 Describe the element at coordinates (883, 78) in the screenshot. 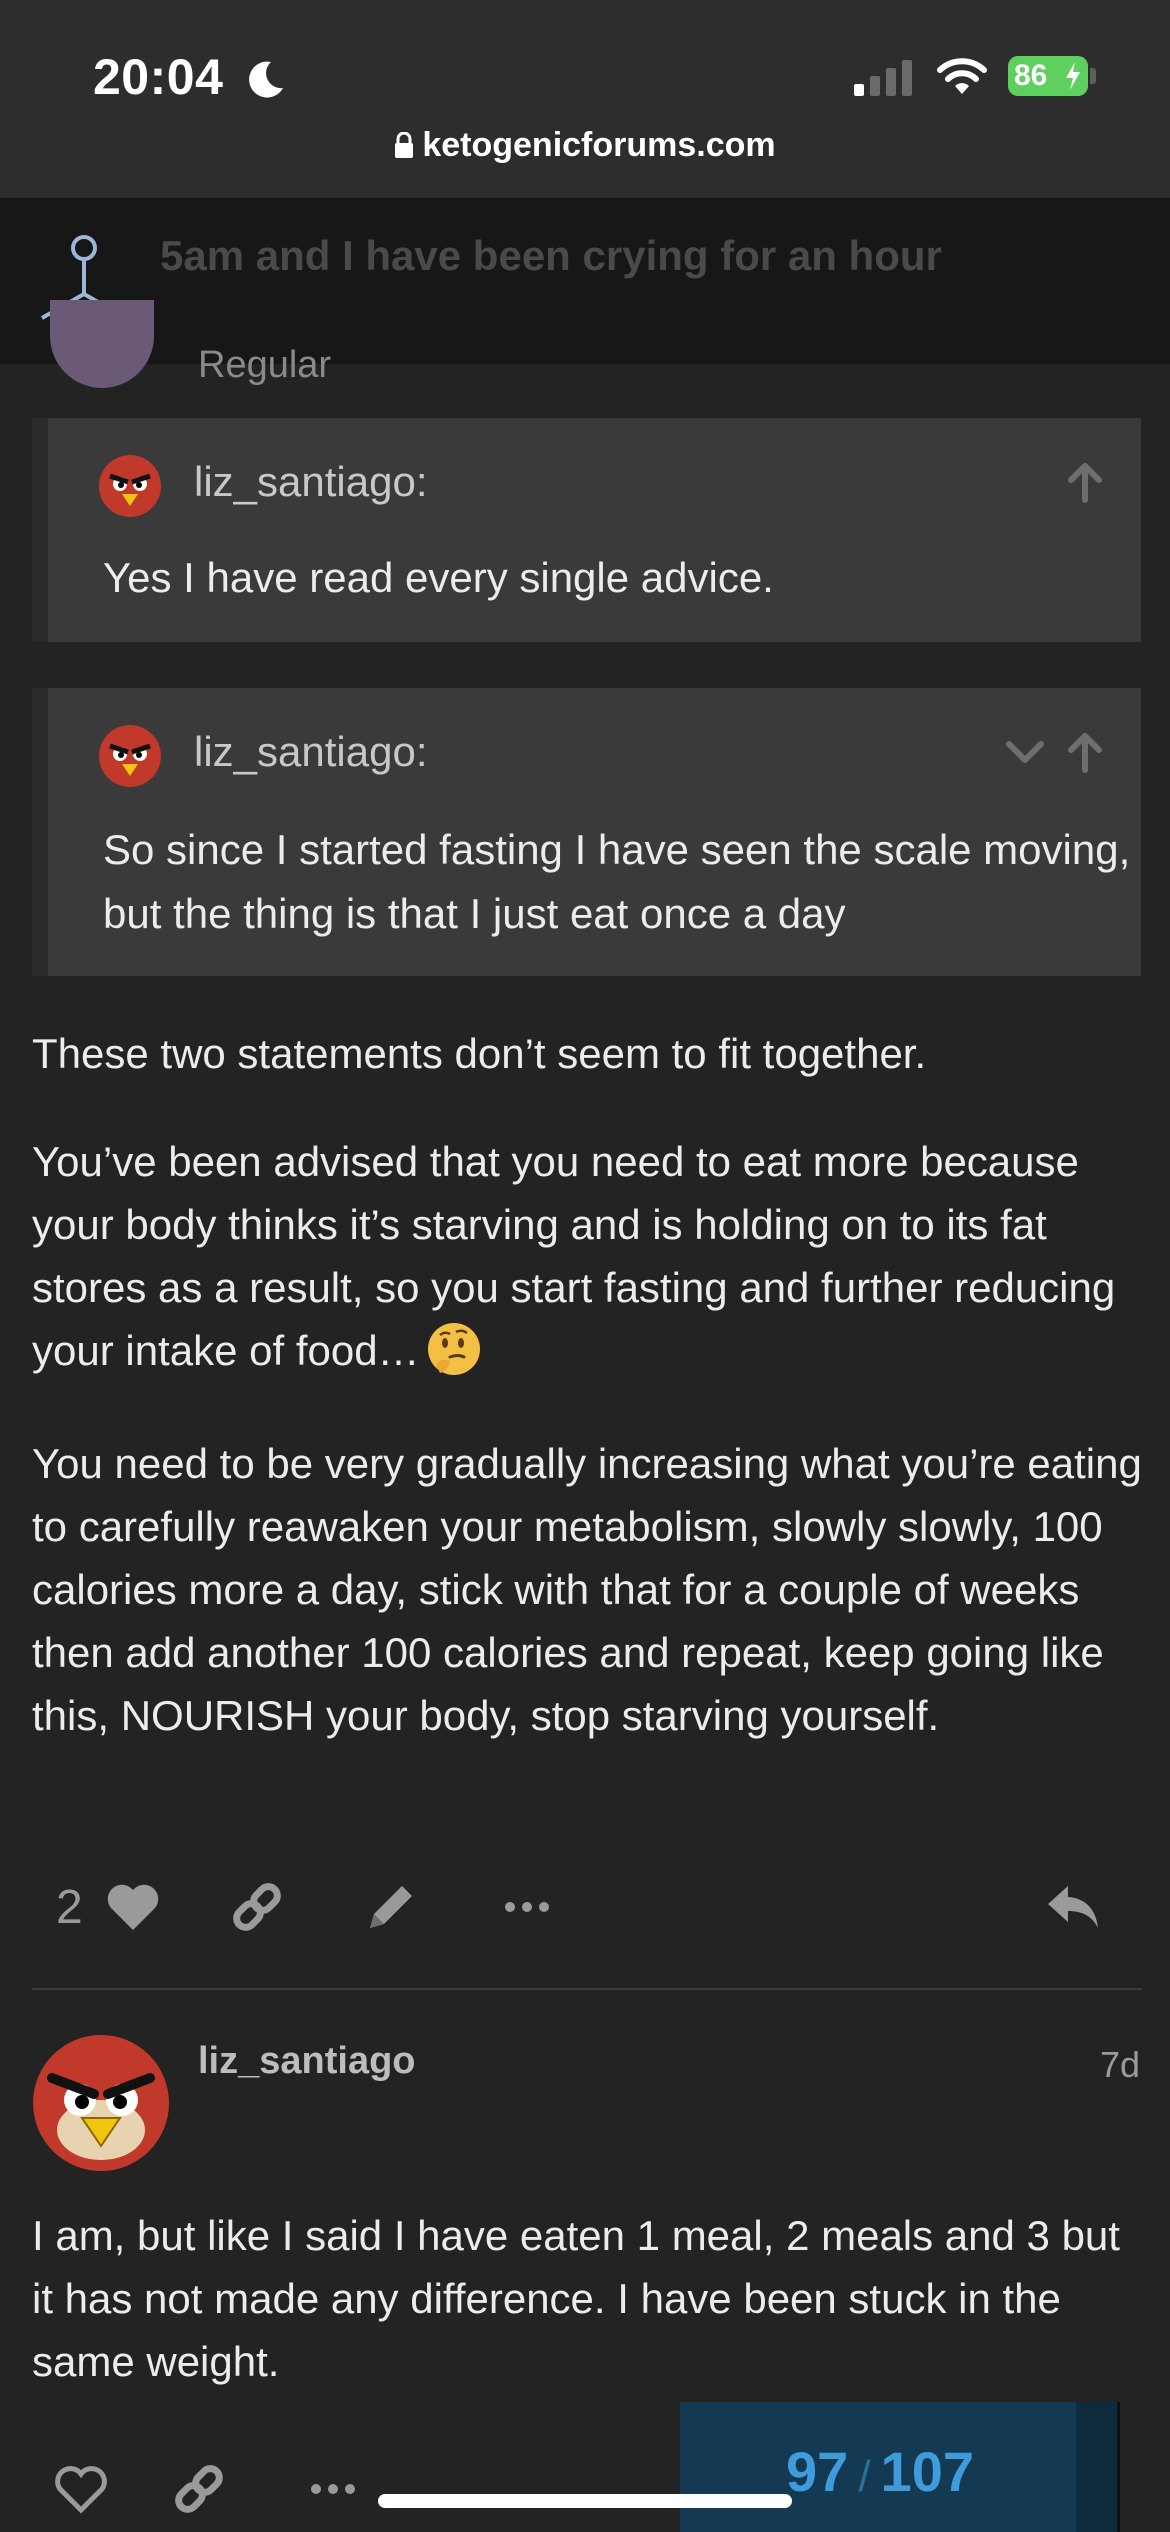

I see `signal-icon` at that location.